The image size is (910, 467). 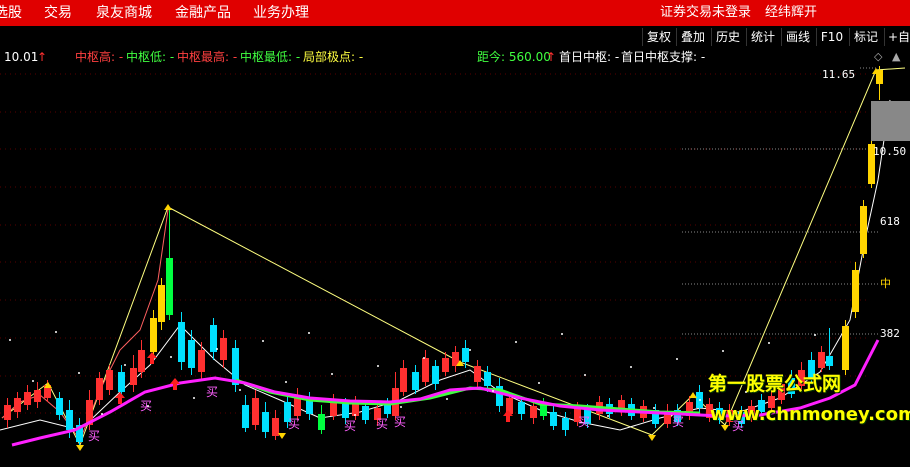 I want to click on stock-name: 经纬辉开, so click(x=791, y=12).